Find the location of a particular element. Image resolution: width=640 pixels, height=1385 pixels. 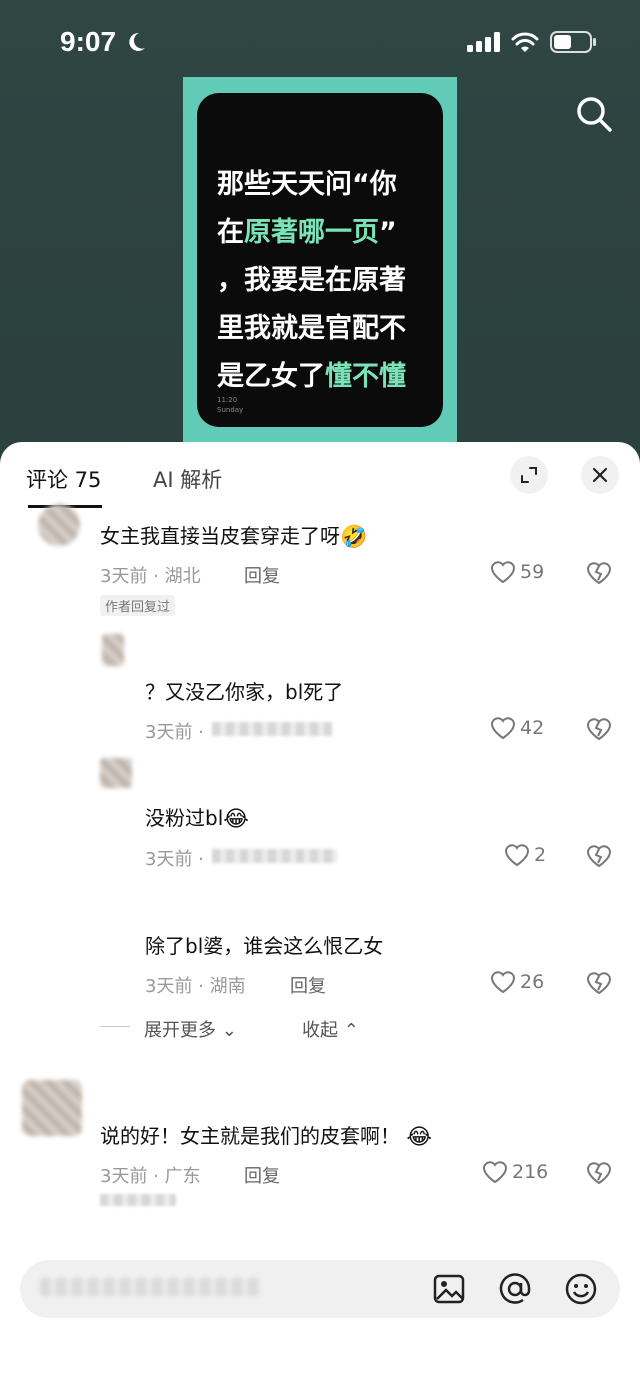

caption-highlight: 懂不懂 is located at coordinates (365, 376).